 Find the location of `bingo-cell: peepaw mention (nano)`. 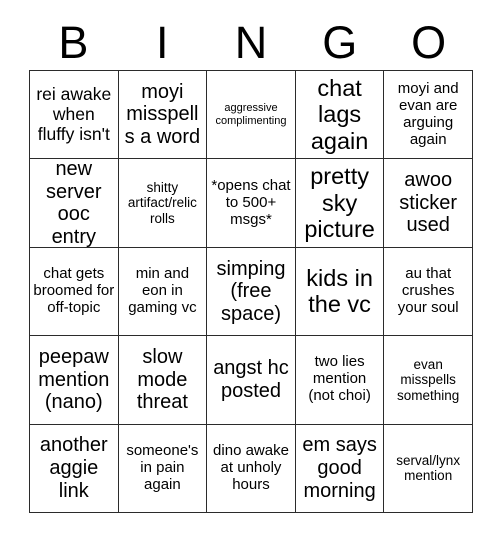

bingo-cell: peepaw mention (nano) is located at coordinates (74, 380).